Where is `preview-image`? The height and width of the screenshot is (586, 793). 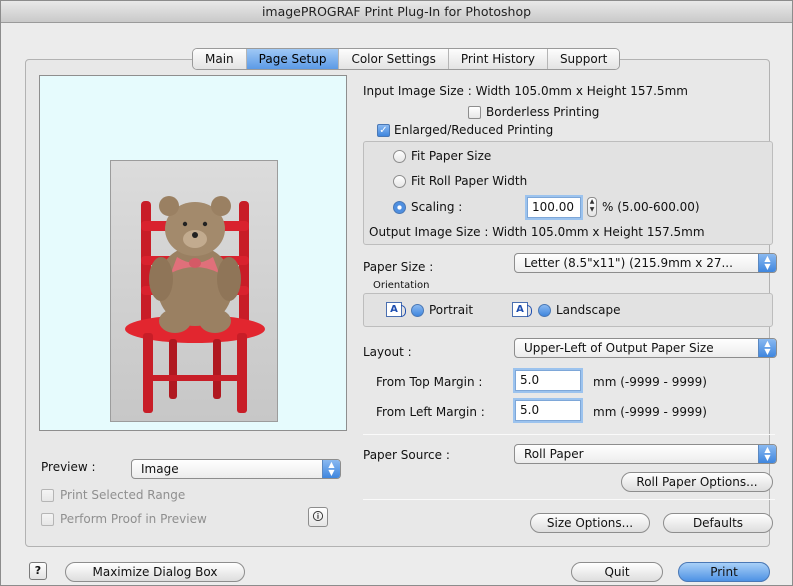 preview-image is located at coordinates (194, 291).